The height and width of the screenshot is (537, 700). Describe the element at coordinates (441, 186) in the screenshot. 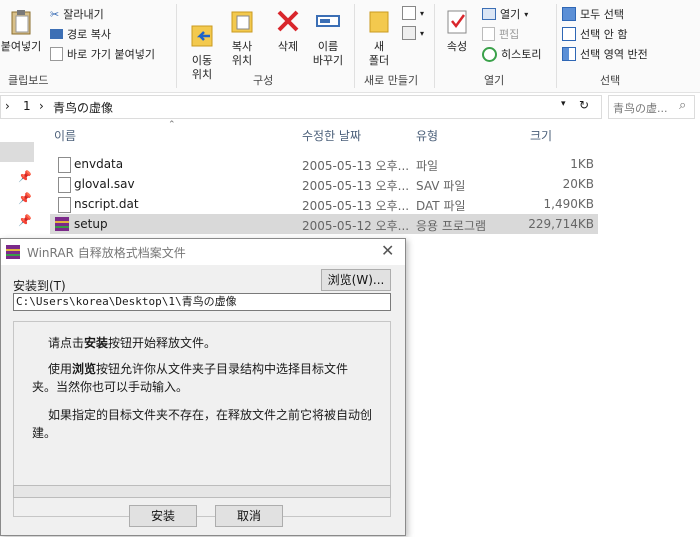

I see `file-type: SAV 파일` at that location.